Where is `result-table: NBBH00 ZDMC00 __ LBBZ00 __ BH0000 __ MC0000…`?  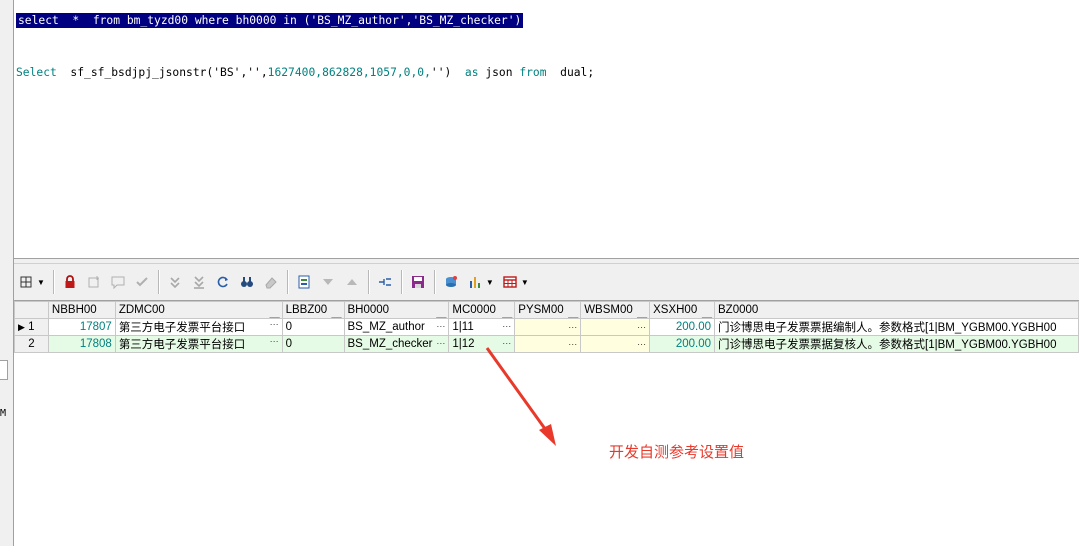 result-table: NBBH00 ZDMC00 __ LBBZ00 __ BH0000 __ MC0000… is located at coordinates (546, 327).